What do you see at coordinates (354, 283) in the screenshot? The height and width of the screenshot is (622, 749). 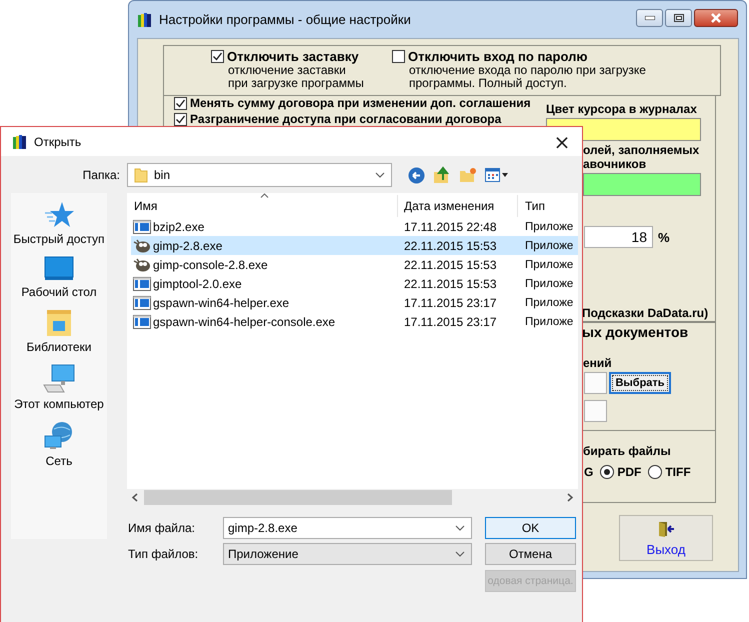 I see `file-row: gimptool-2.0.exe 22.11.2015 15:53 Приложе` at bounding box center [354, 283].